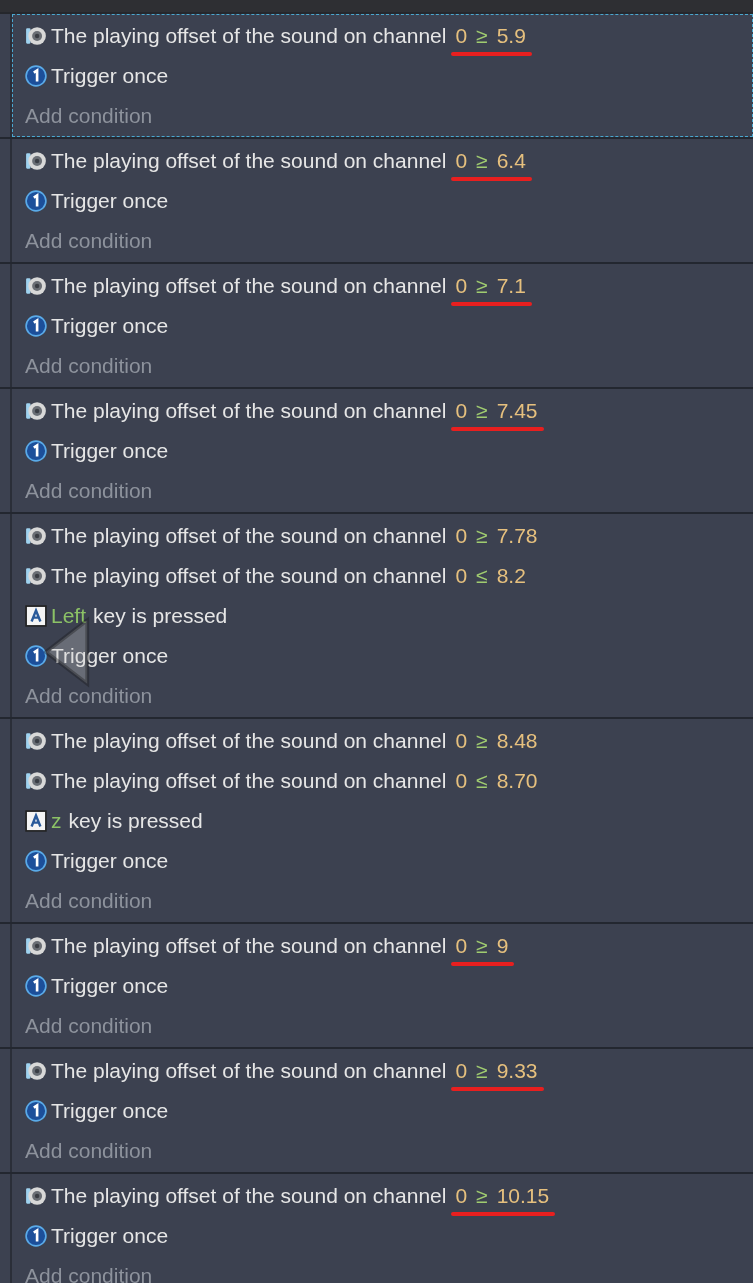 The width and height of the screenshot is (753, 1283). I want to click on offset-value: 7.45, so click(517, 411).